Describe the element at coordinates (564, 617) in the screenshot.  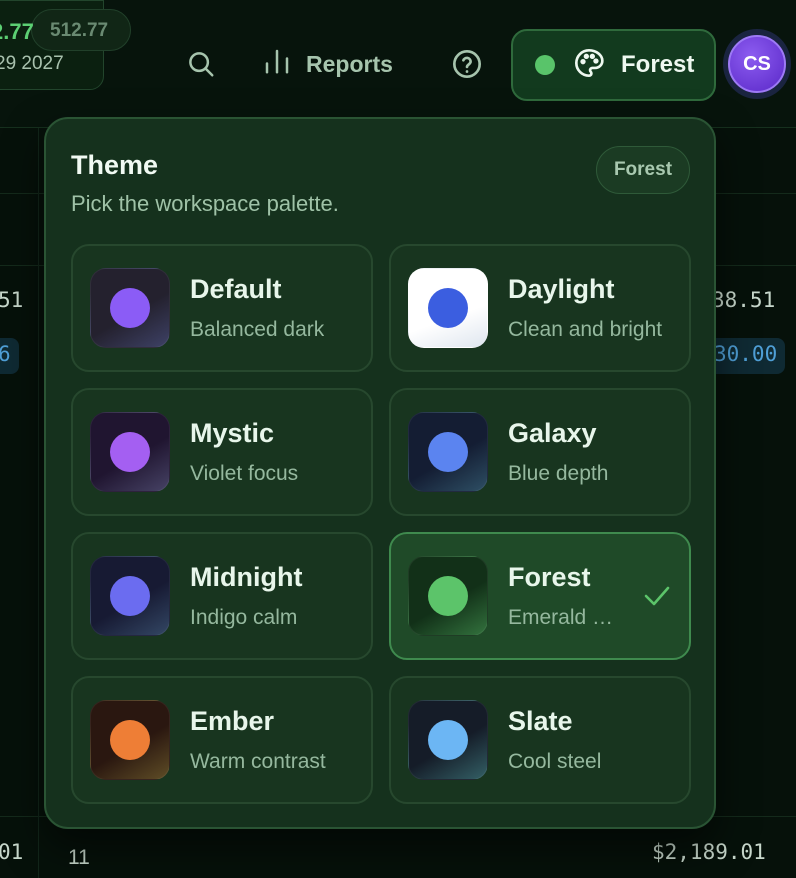
I see `theme-description: Emerald canopy` at that location.